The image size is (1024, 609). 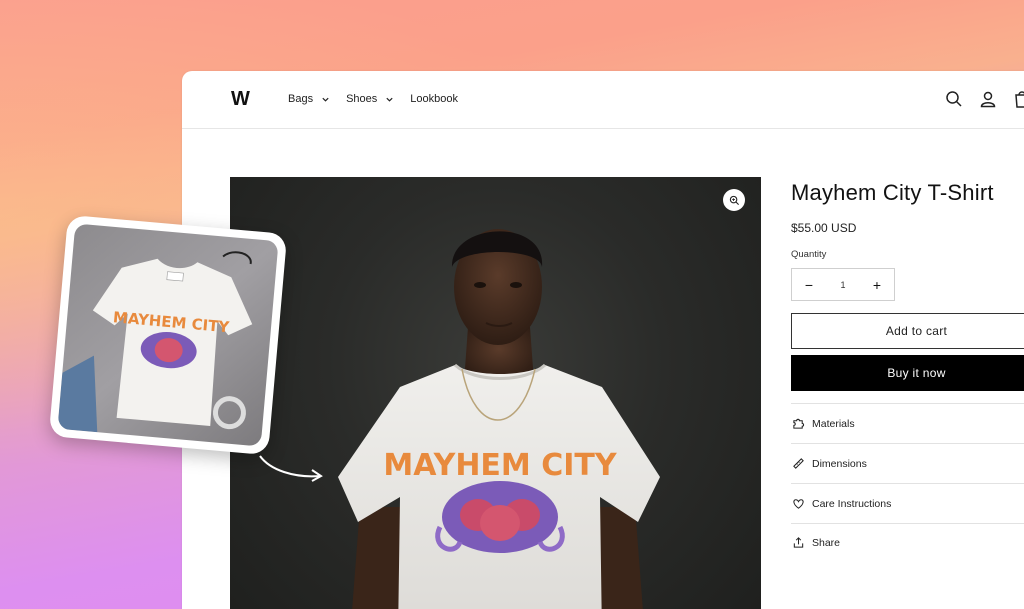 I want to click on nav-item-bags: Bags, so click(x=309, y=99).